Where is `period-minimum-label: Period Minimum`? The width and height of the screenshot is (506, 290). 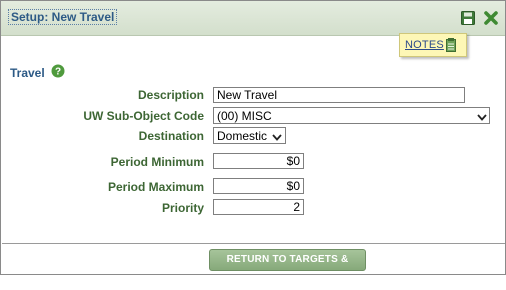 period-minimum-label: Period Minimum is located at coordinates (157, 162).